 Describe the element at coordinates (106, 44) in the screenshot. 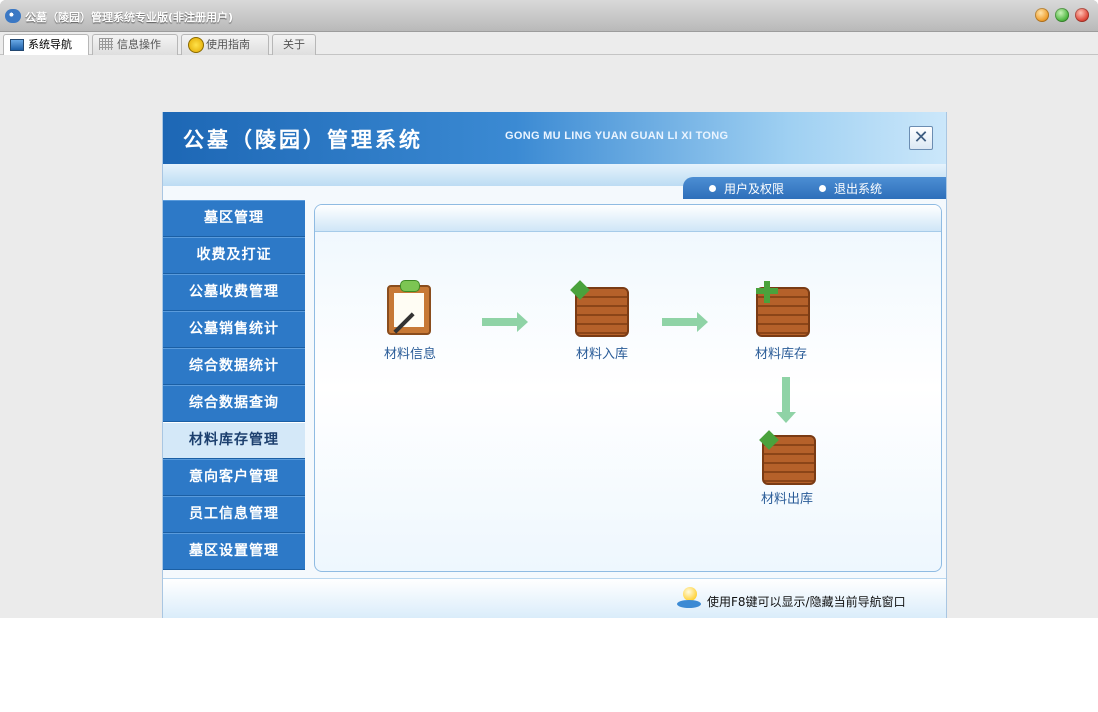

I see `grid-icon` at that location.